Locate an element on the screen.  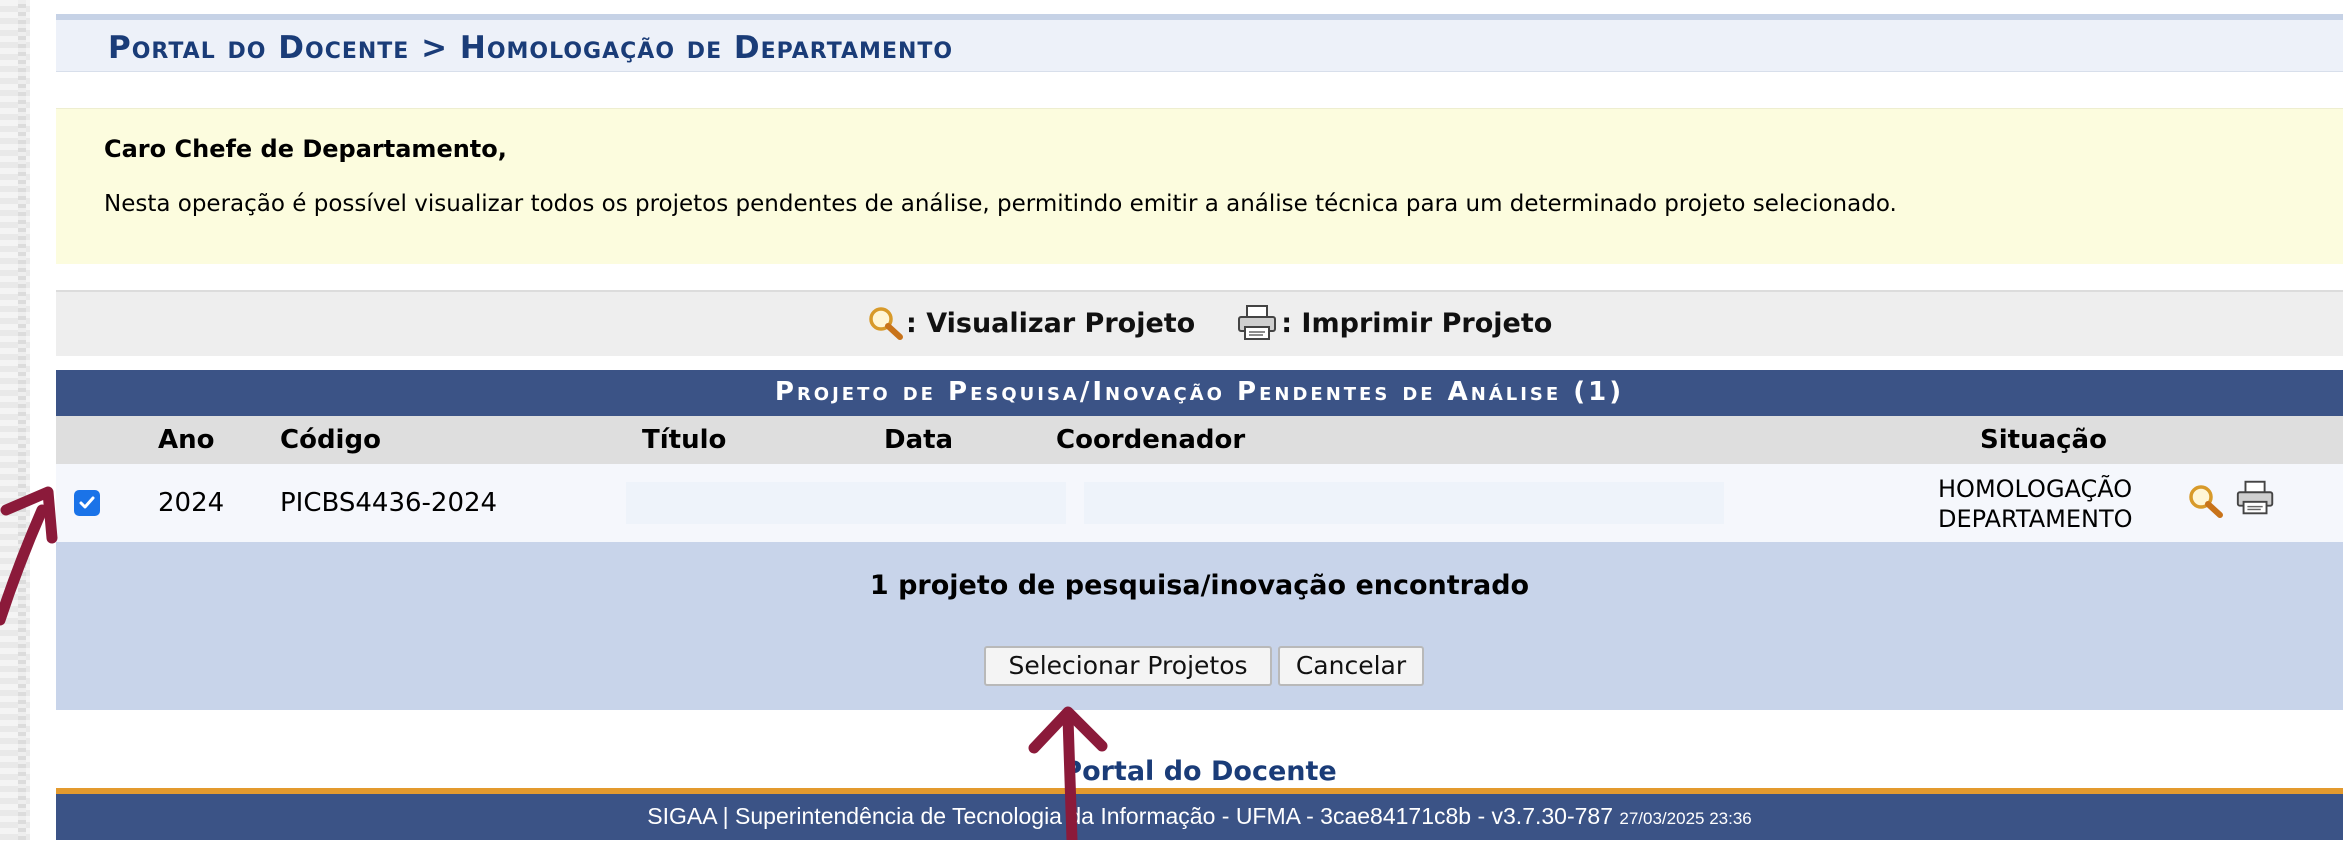
row-situacao: HOMOLOGAÇÃO DEPARTAMENTO is located at coordinates (2035, 504).